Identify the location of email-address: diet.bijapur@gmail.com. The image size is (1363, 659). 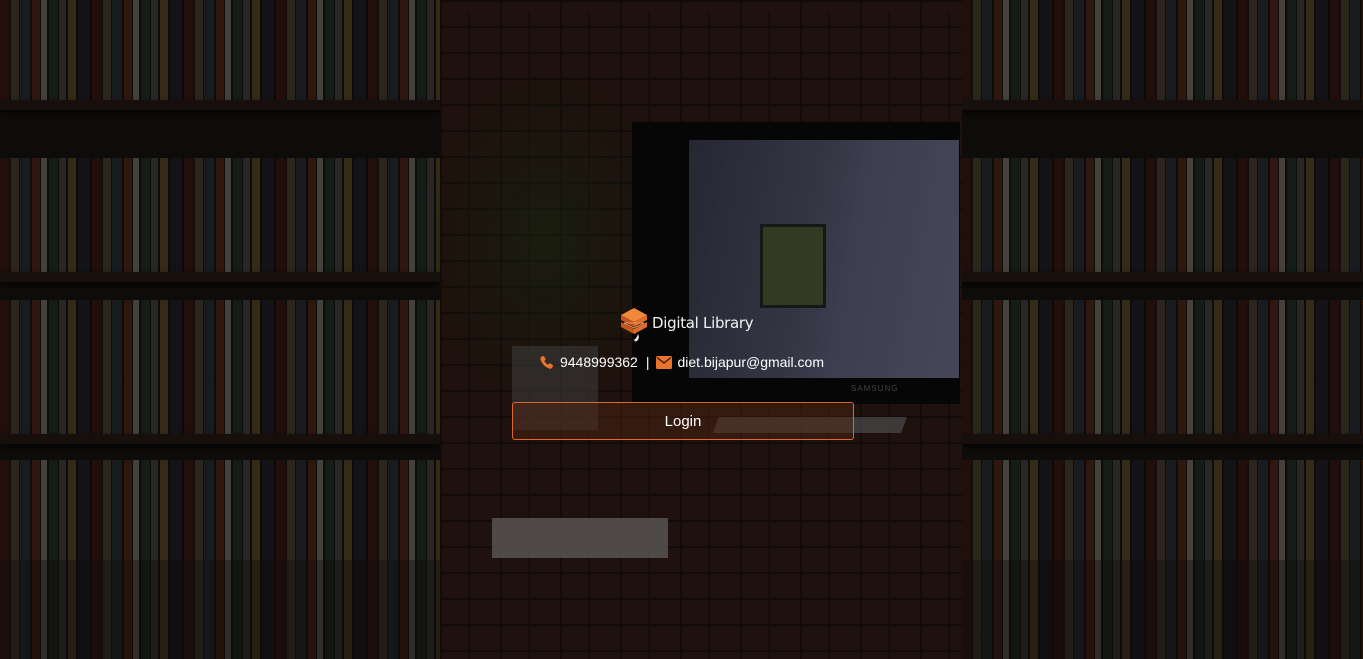
(751, 362).